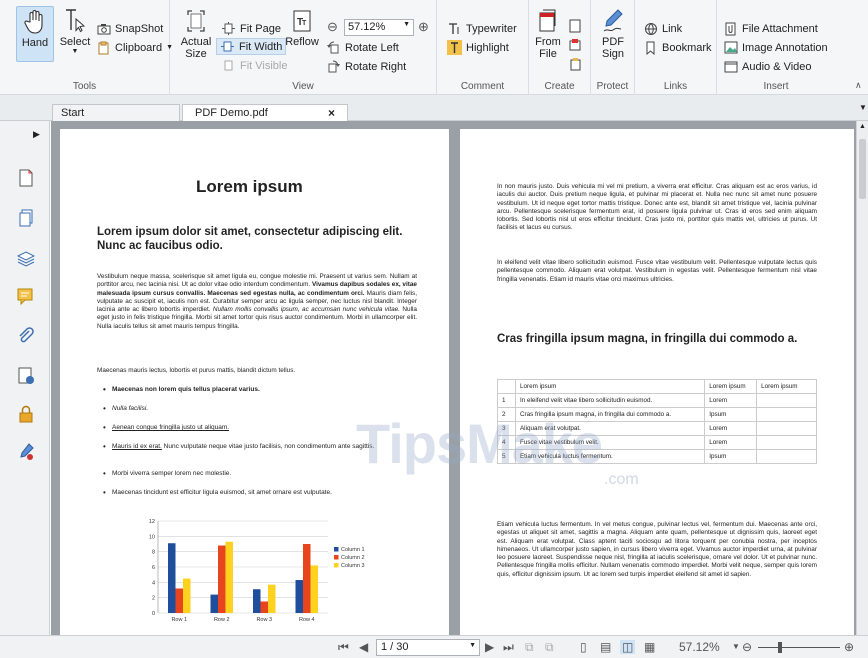 Image resolution: width=868 pixels, height=658 pixels. Describe the element at coordinates (26, 258) in the screenshot. I see `layers-icon` at that location.